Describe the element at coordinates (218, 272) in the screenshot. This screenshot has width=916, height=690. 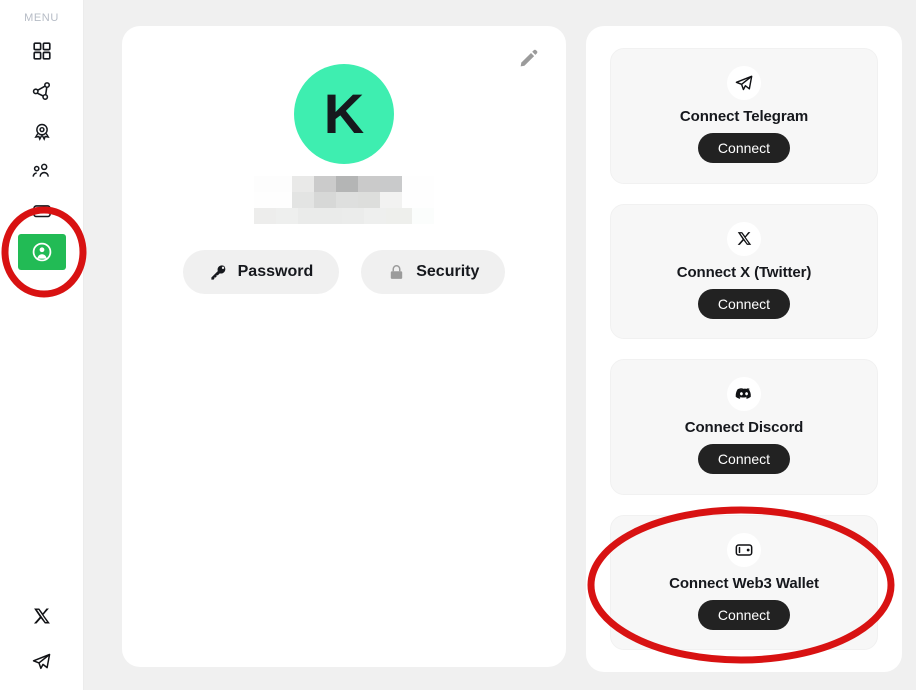
I see `key-icon` at that location.